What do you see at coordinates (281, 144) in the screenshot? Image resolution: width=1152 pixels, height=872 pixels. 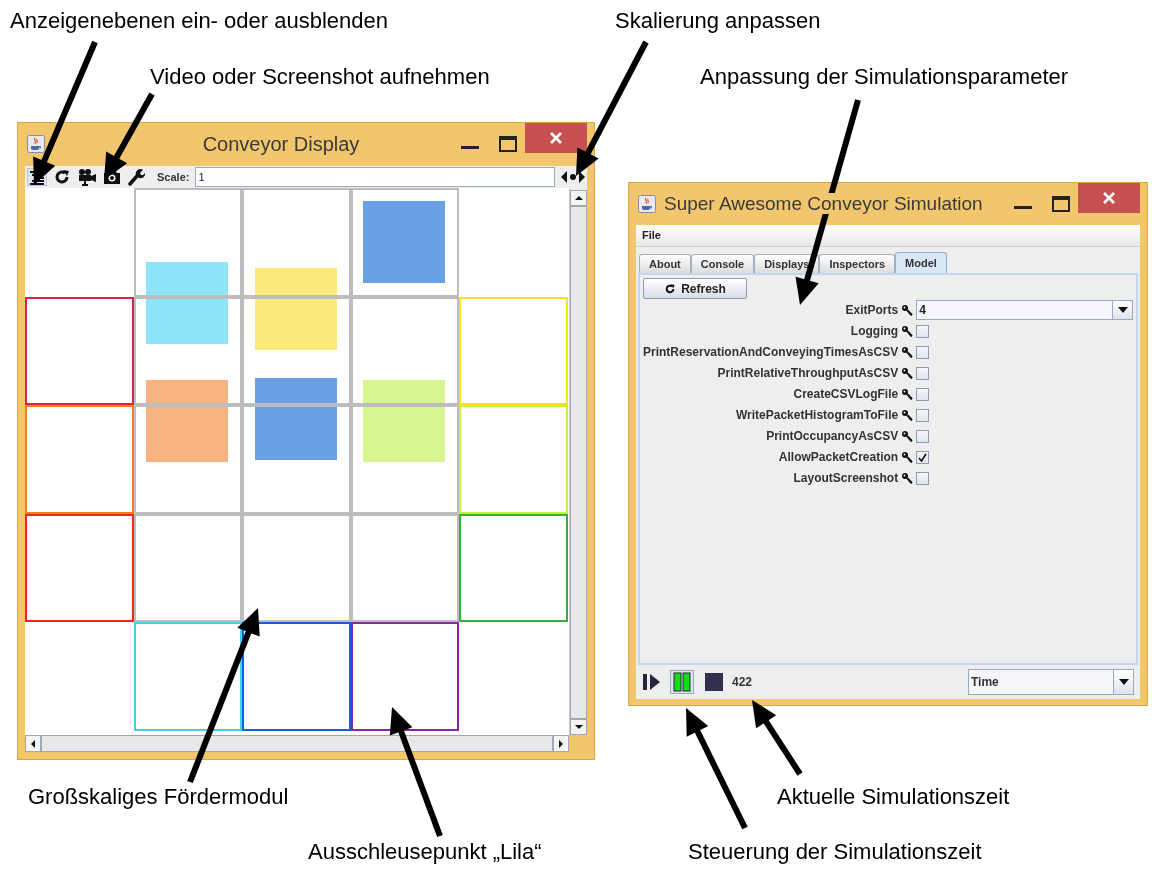 I see `window-title: Conveyor Display` at bounding box center [281, 144].